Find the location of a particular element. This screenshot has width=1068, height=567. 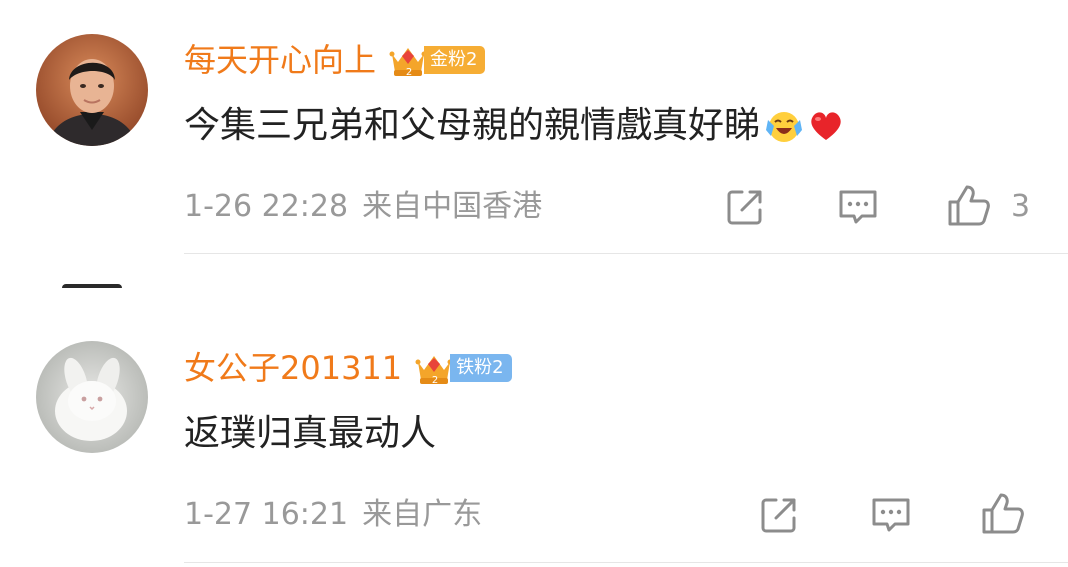

location: 来自中国香港 is located at coordinates (452, 206).